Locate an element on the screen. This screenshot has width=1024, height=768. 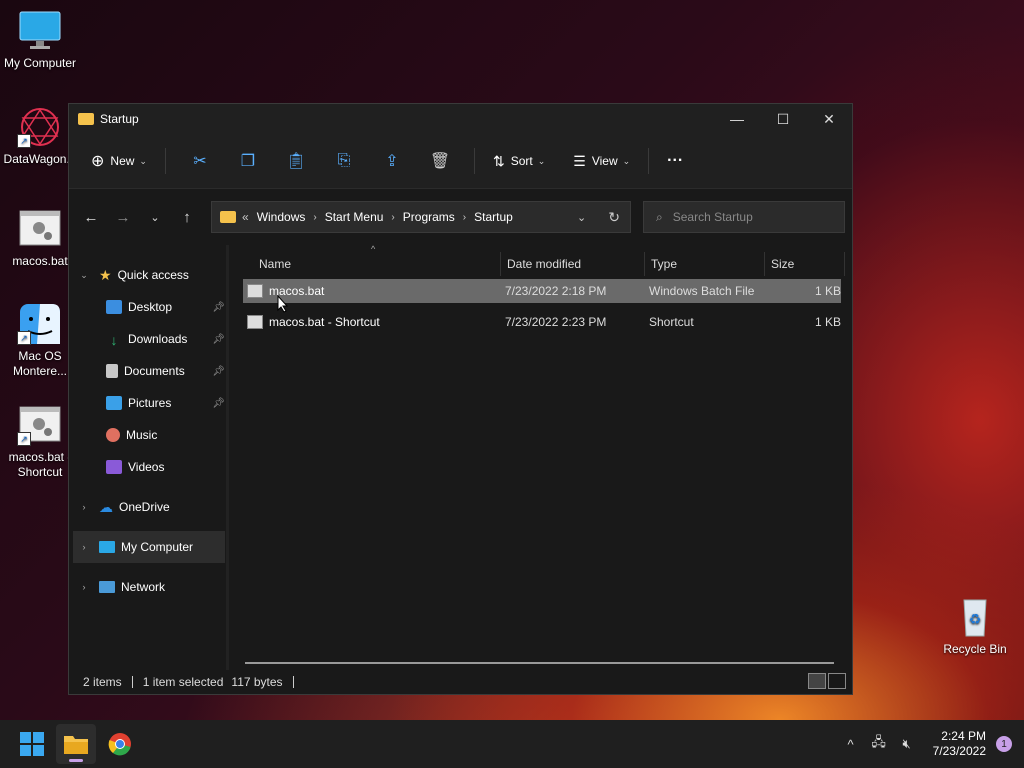
up-button: ↑ is located at coordinates (187, 217).